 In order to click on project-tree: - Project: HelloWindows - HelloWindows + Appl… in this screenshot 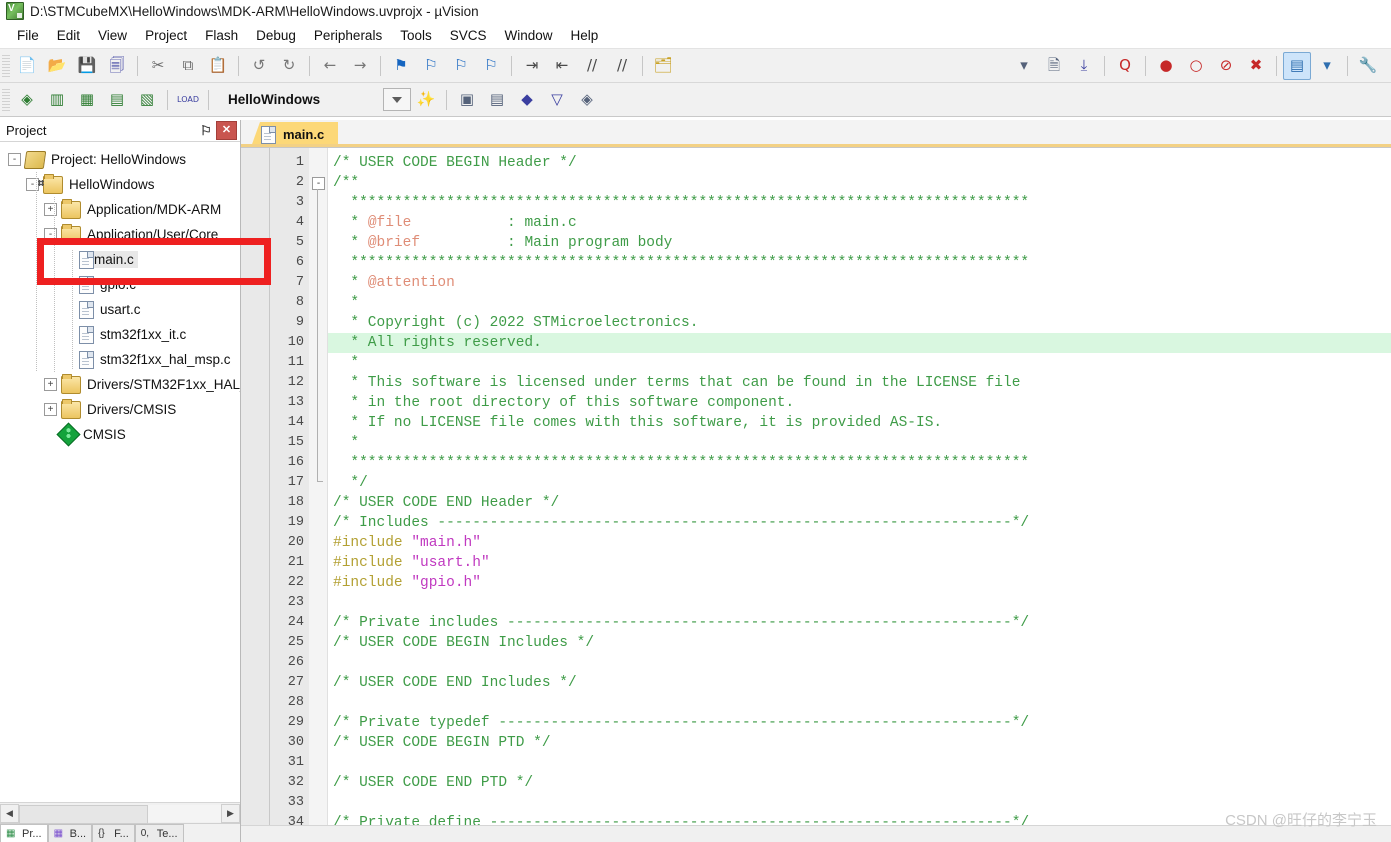, I will do `click(120, 472)`.